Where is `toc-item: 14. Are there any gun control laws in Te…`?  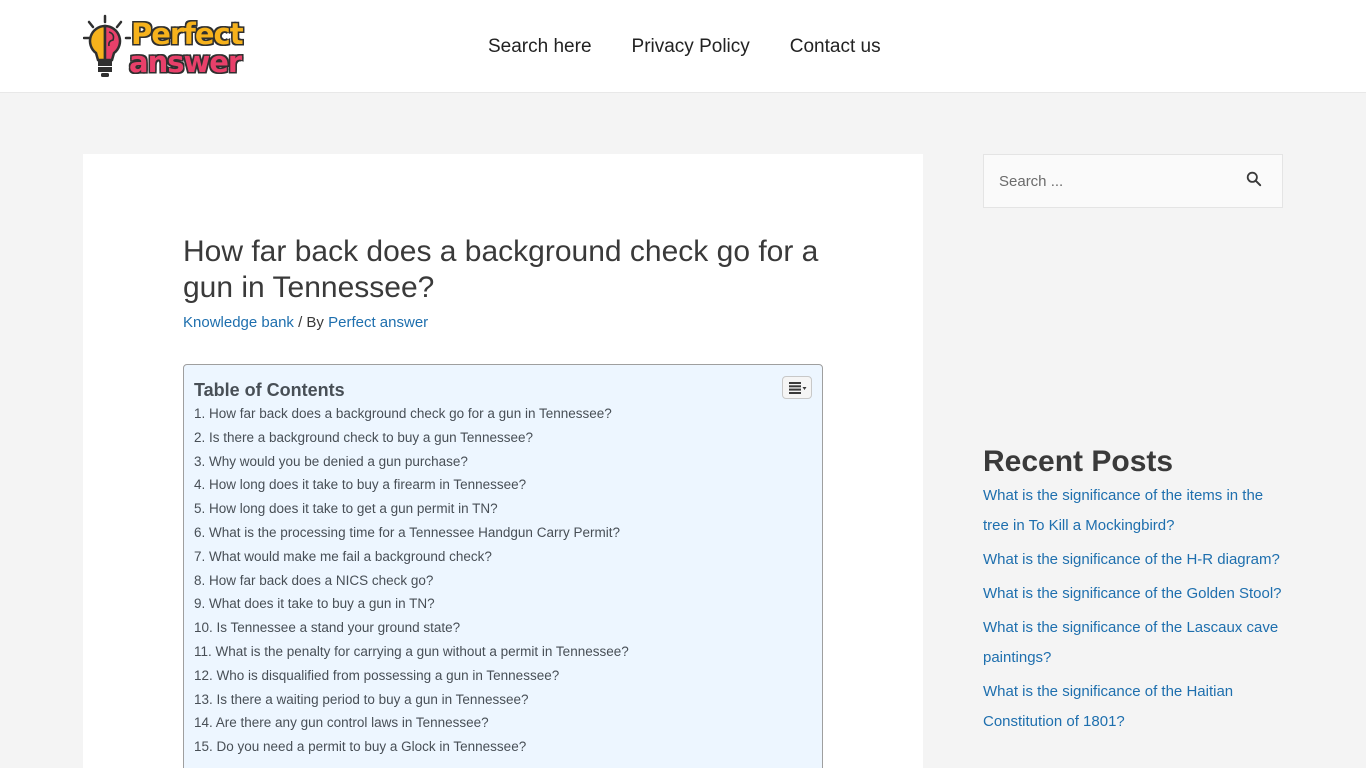 toc-item: 14. Are there any gun control laws in Te… is located at coordinates (411, 723).